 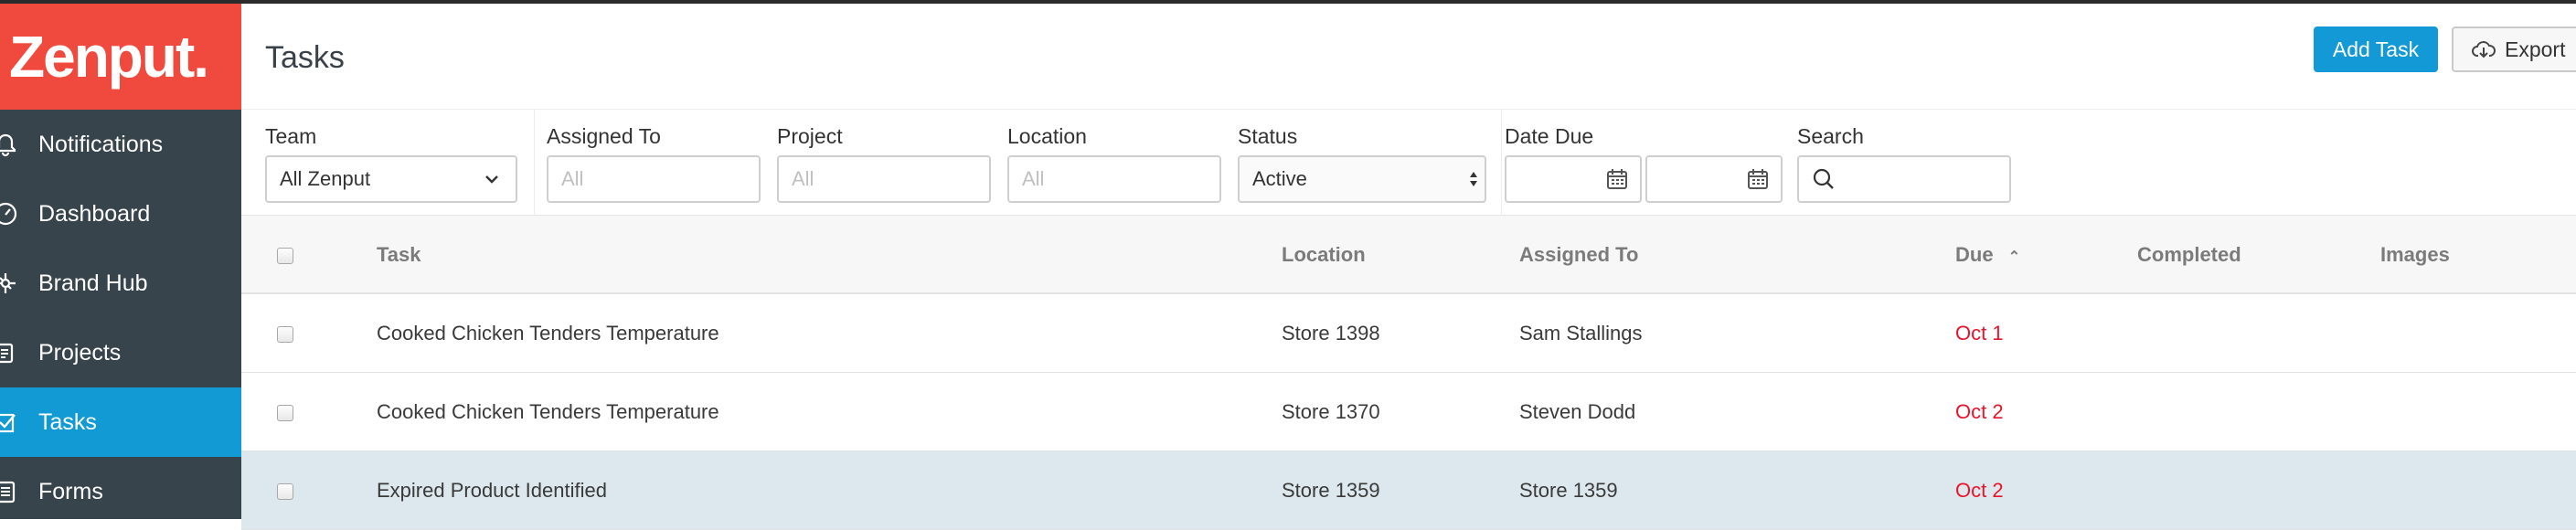 What do you see at coordinates (120, 491) in the screenshot?
I see `sidebar-item-forms: Forms` at bounding box center [120, 491].